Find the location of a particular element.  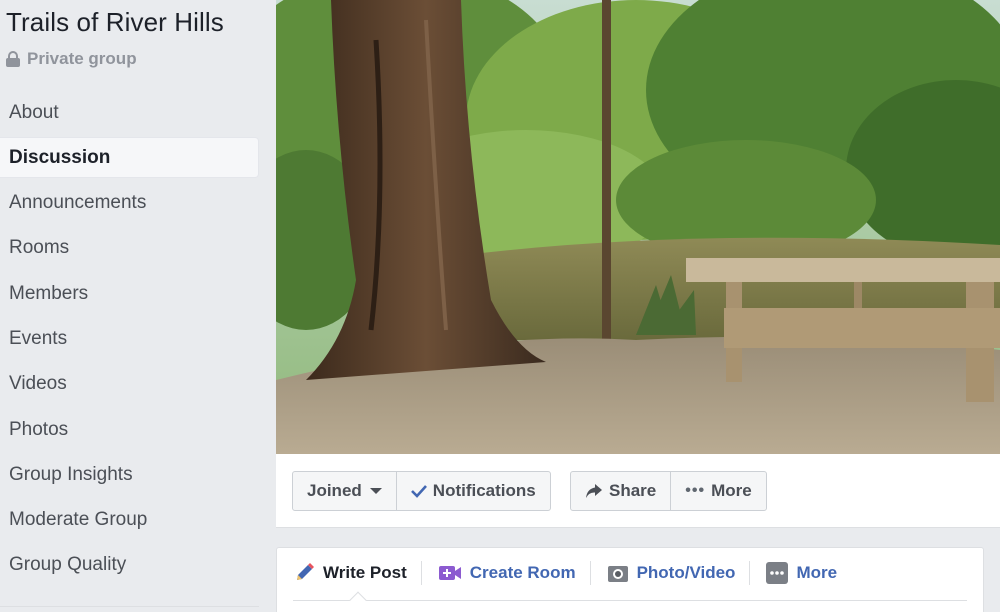

pencil-icon is located at coordinates (305, 571).